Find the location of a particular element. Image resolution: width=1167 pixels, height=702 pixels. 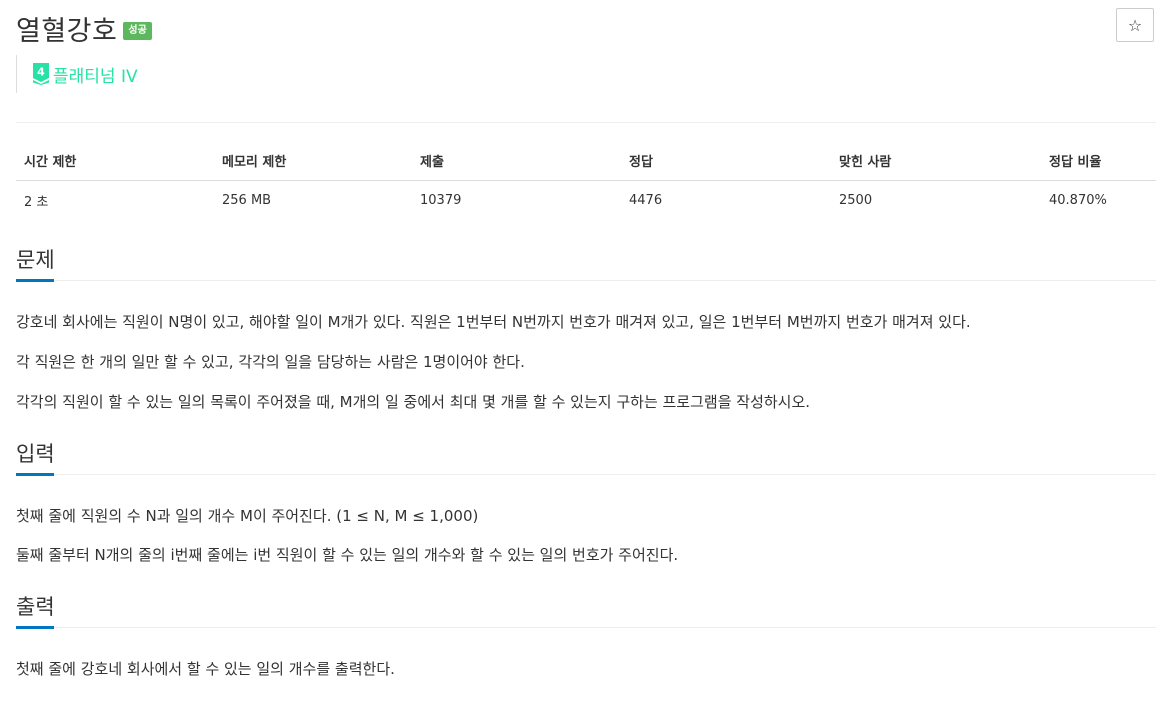

time-limit-cell: 2 초 is located at coordinates (36, 202).